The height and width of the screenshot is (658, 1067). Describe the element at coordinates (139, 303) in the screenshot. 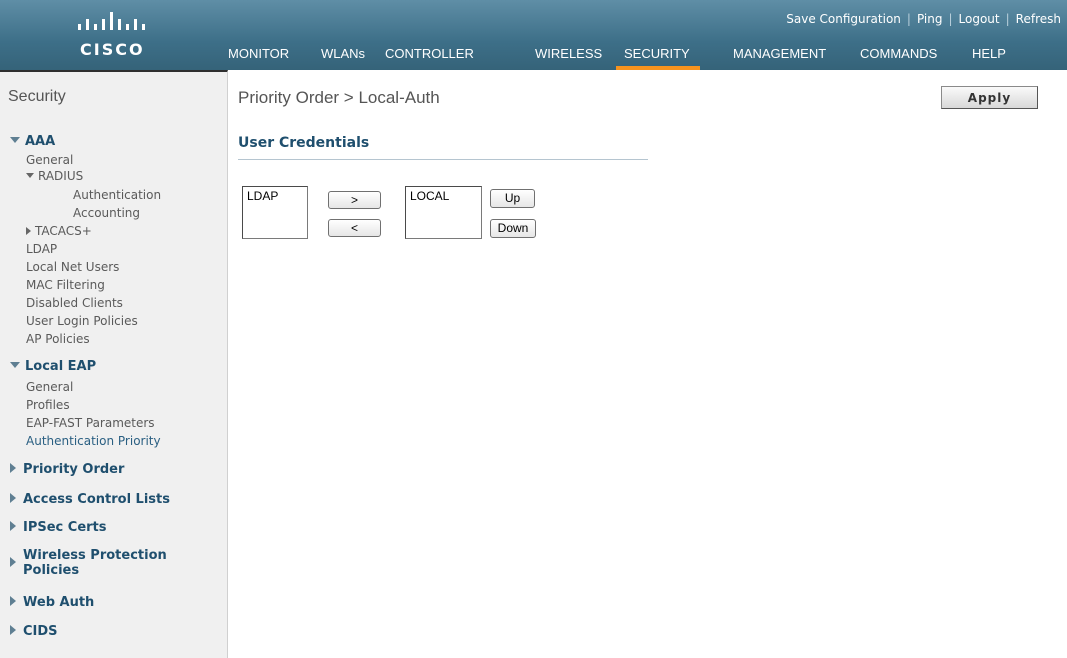

I see `sidebar-item-disabled-clients: Disabled Clients` at that location.